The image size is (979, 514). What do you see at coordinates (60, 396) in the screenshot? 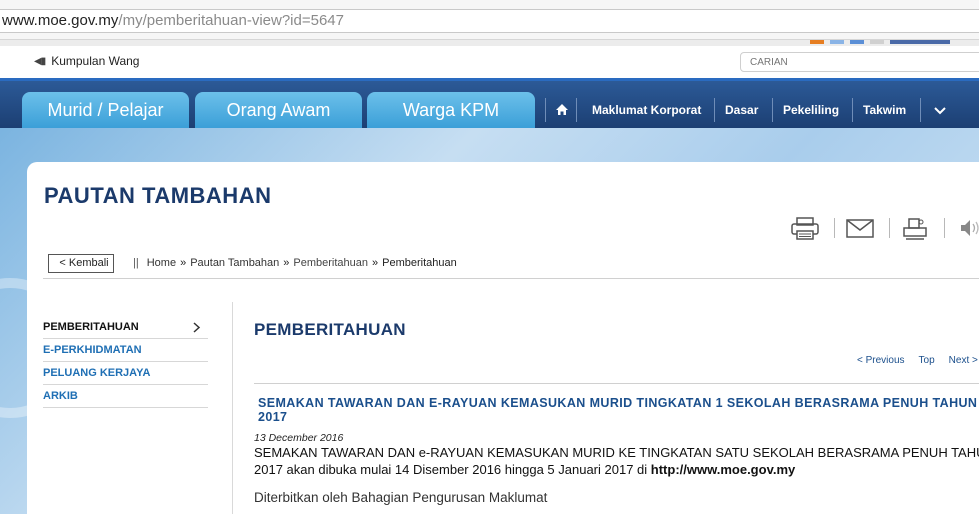
I see `sidebar-item-label: ARKIB` at bounding box center [60, 396].